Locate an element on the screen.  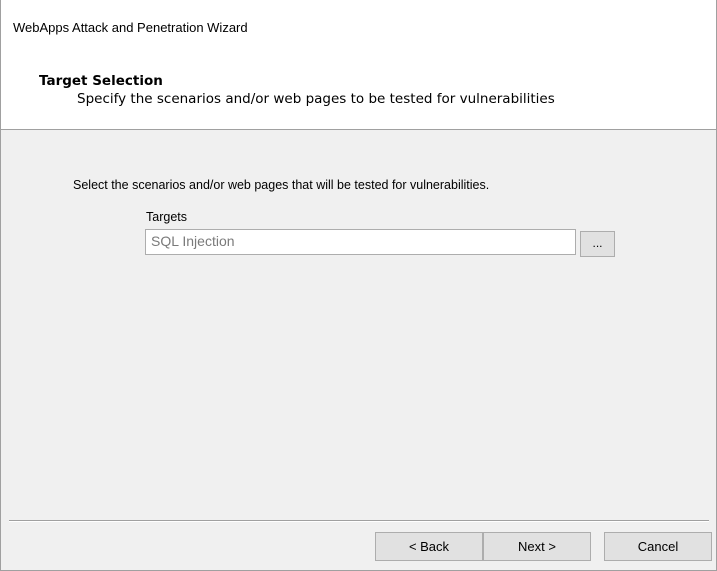
footer-divider is located at coordinates (359, 521).